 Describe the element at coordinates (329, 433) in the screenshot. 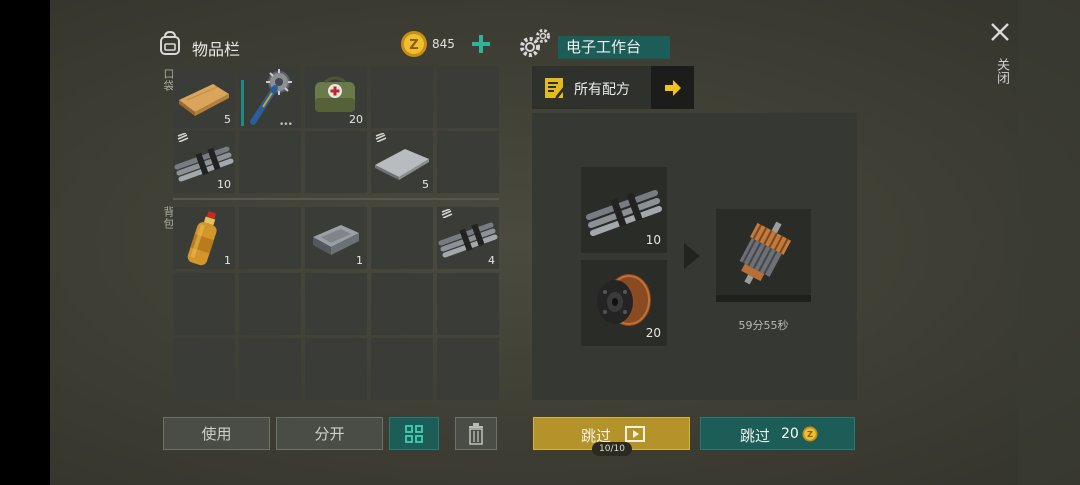

I see `split-button: 分开` at that location.